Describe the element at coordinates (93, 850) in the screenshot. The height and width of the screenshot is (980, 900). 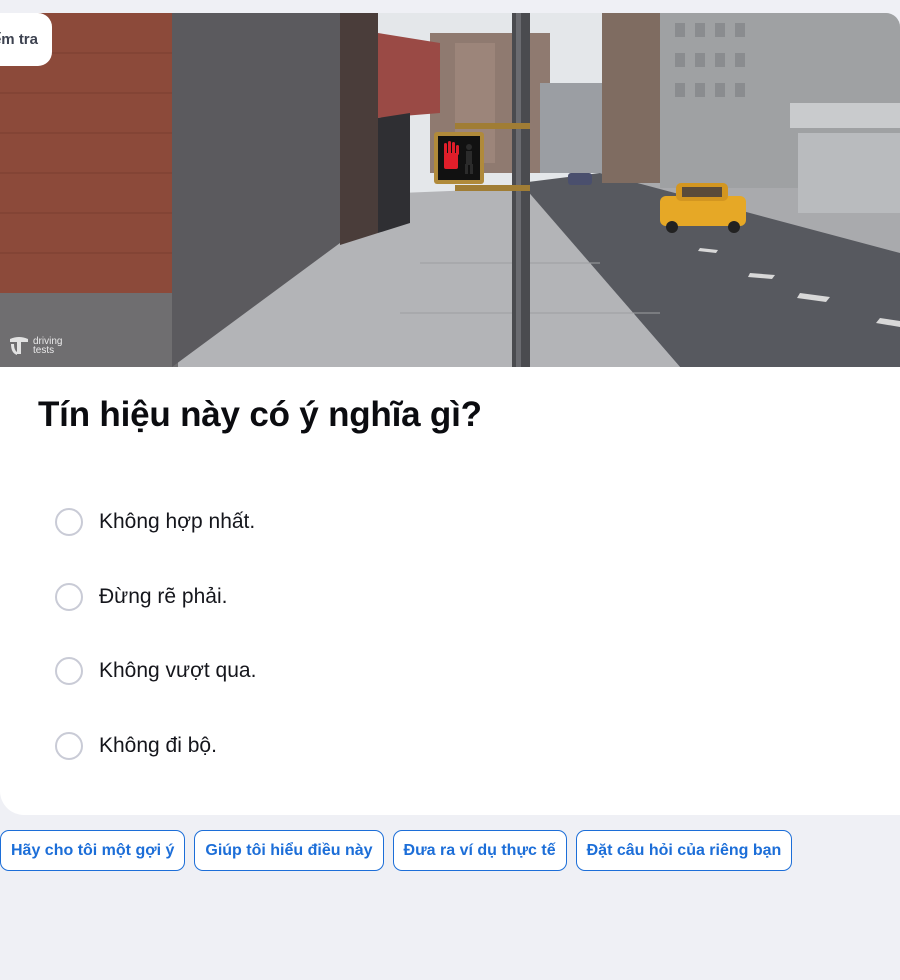
I see `hint-chip: Hãy cho tôi một gợi ý` at that location.